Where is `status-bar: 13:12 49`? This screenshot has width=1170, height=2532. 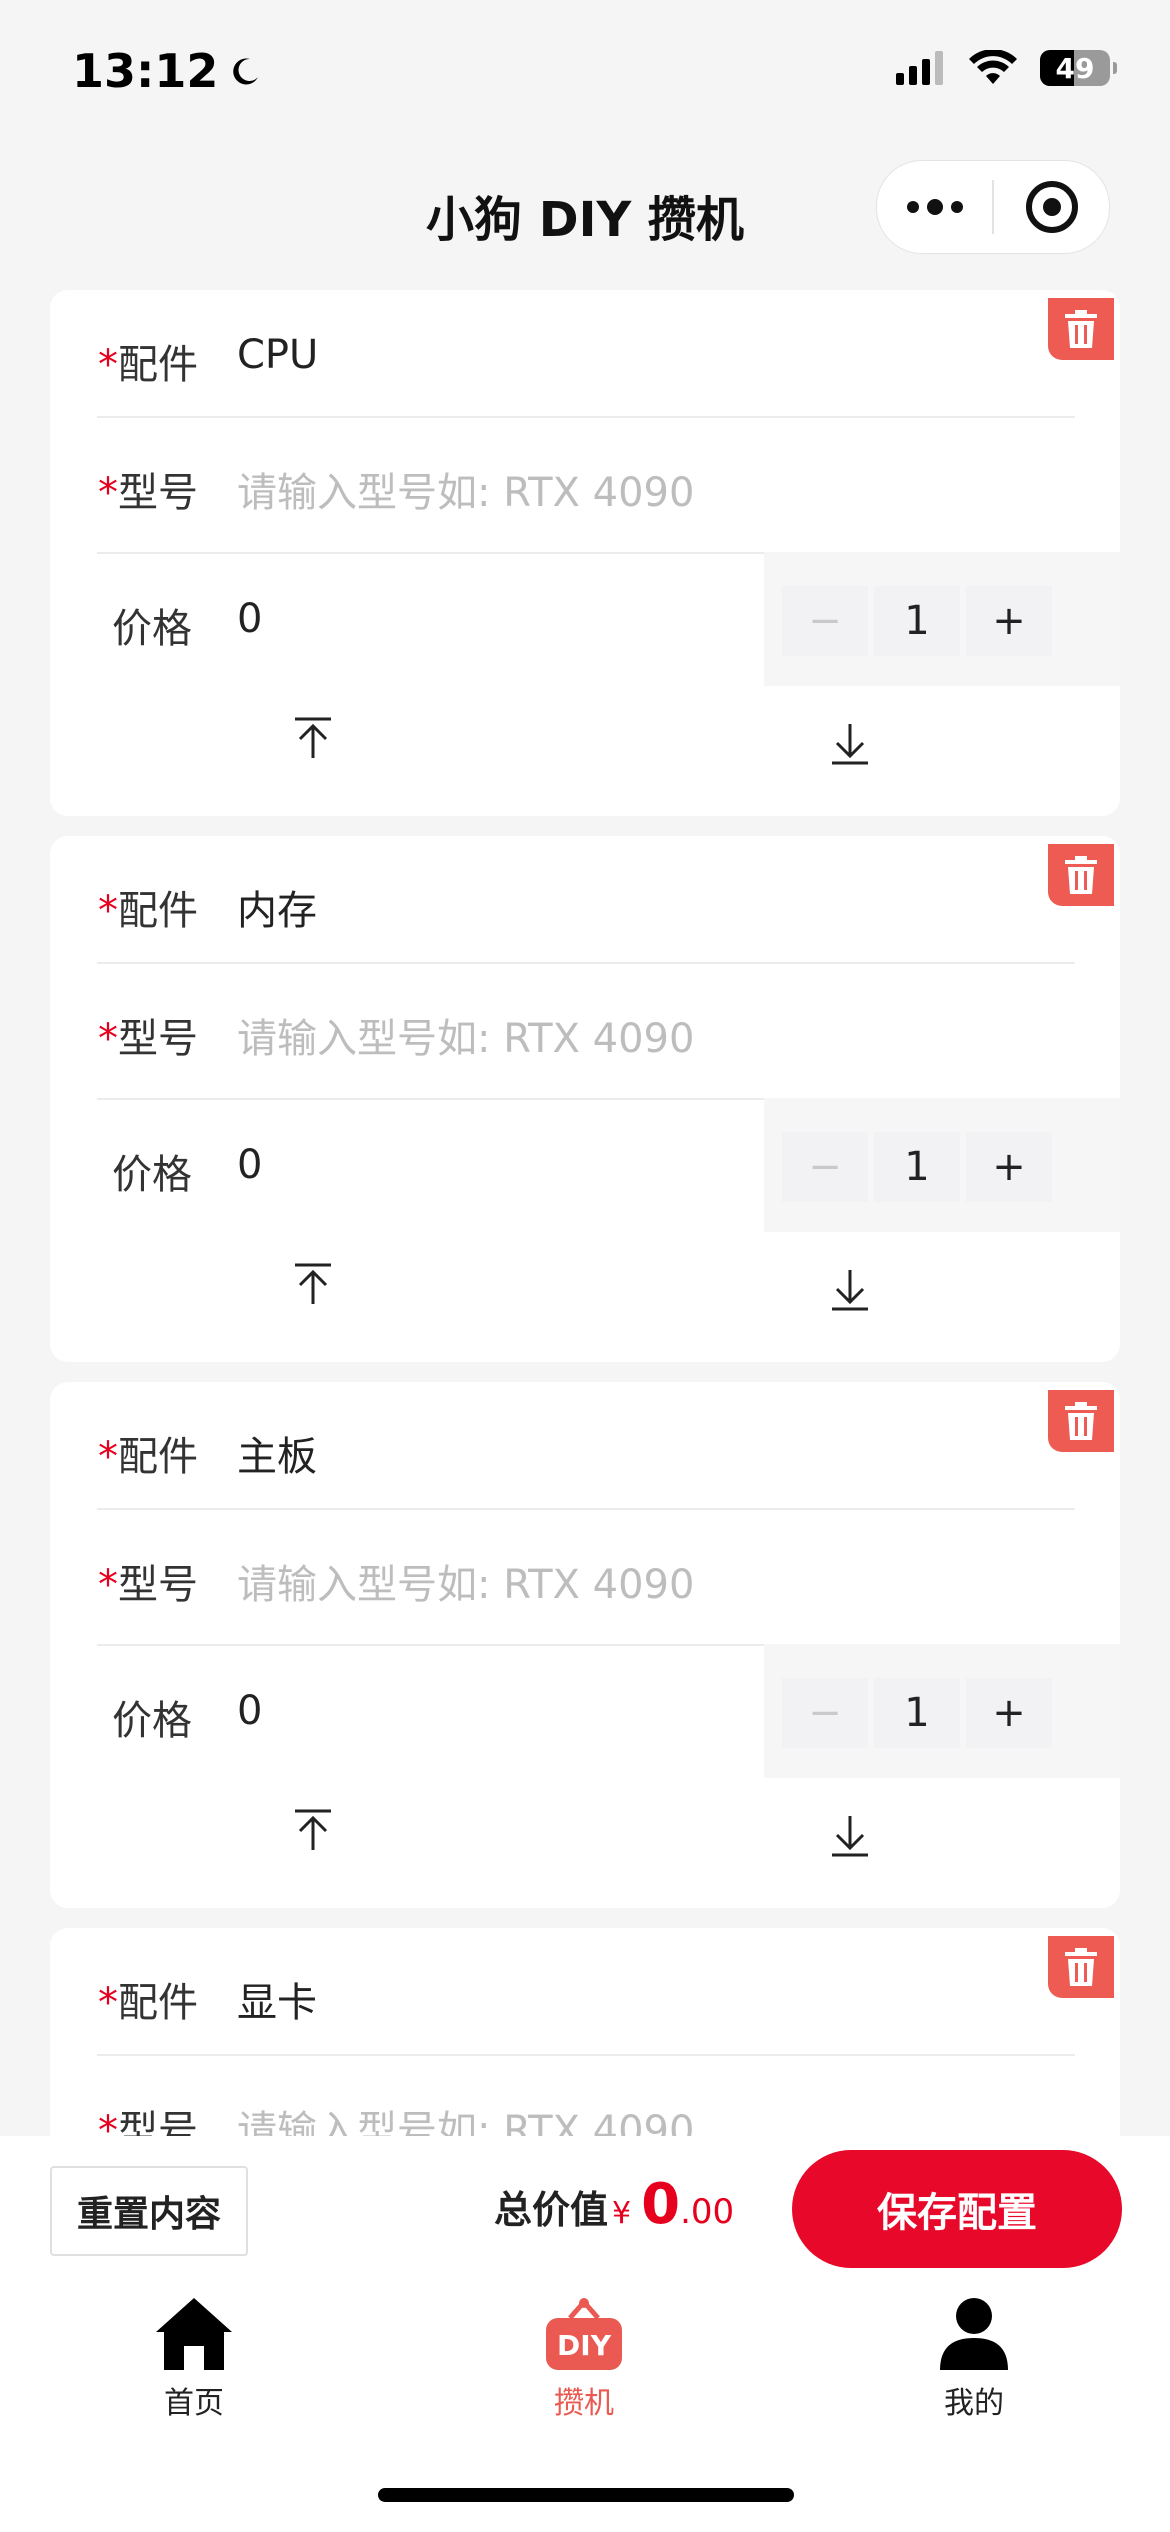 status-bar: 13:12 49 is located at coordinates (585, 70).